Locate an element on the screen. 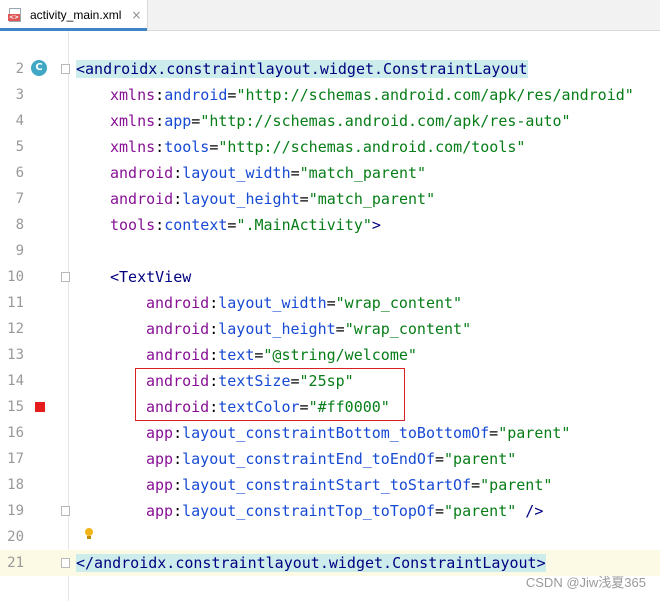 The width and height of the screenshot is (660, 601). color-swatch-icon is located at coordinates (40, 407).